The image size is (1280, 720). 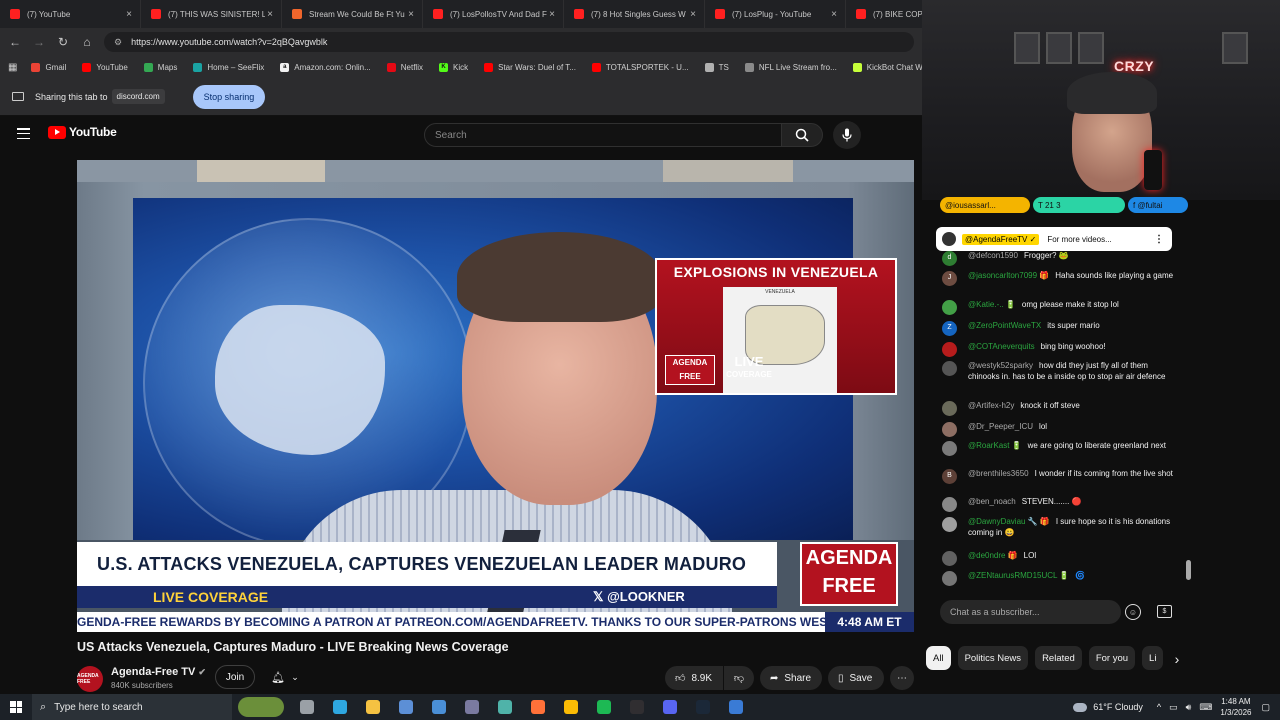 What do you see at coordinates (1205, 707) in the screenshot?
I see `input-icon: ⌨` at bounding box center [1205, 707].